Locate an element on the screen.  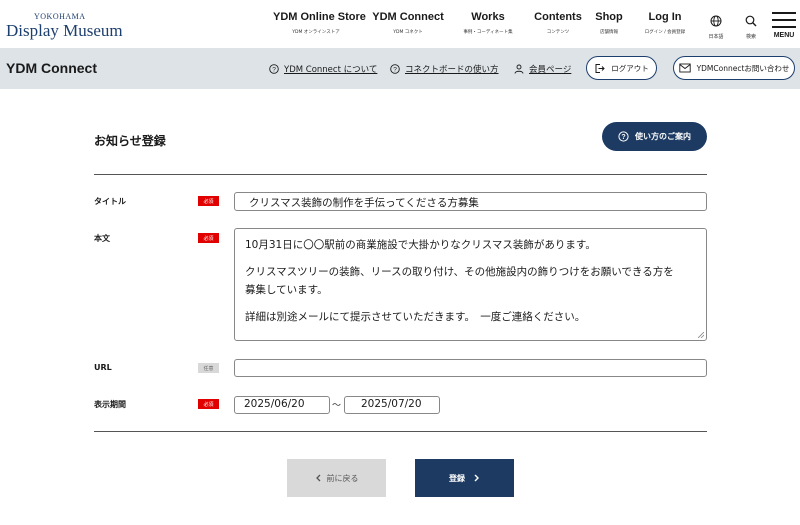
nav-ydm-connect-sub: YDM コネクト is located at coordinates (408, 32).